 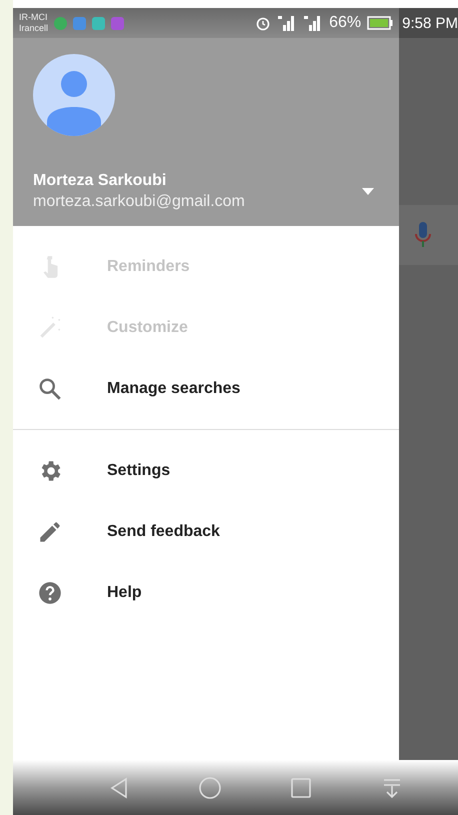 What do you see at coordinates (428, 23) in the screenshot?
I see `clock-time: 9:58 PM` at bounding box center [428, 23].